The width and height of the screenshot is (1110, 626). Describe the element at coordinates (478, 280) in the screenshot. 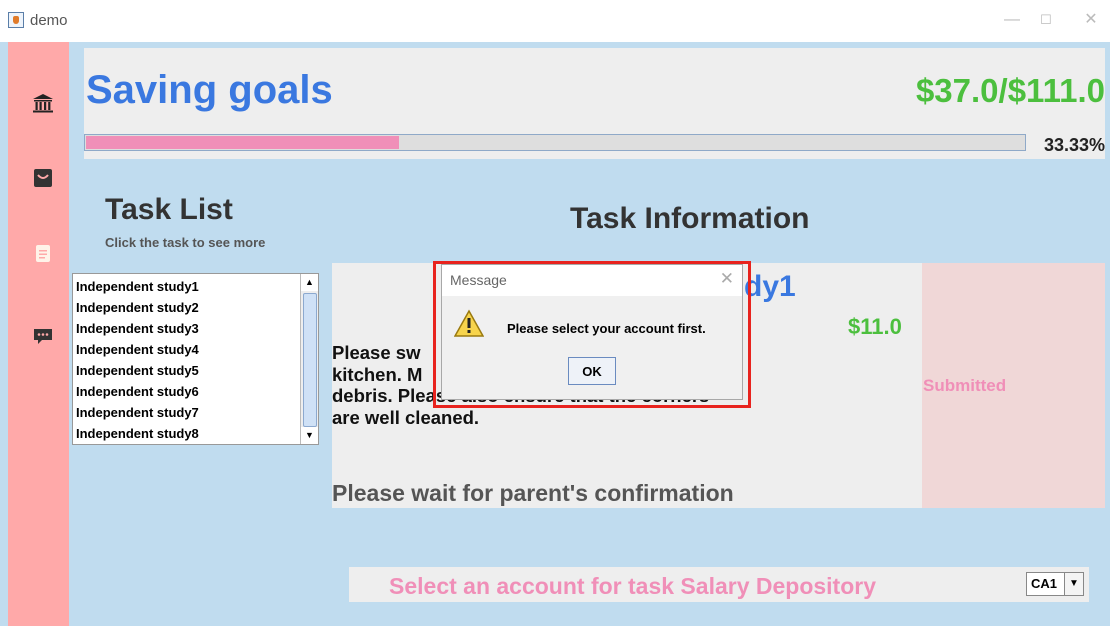

I see `dialog-title: Message` at that location.